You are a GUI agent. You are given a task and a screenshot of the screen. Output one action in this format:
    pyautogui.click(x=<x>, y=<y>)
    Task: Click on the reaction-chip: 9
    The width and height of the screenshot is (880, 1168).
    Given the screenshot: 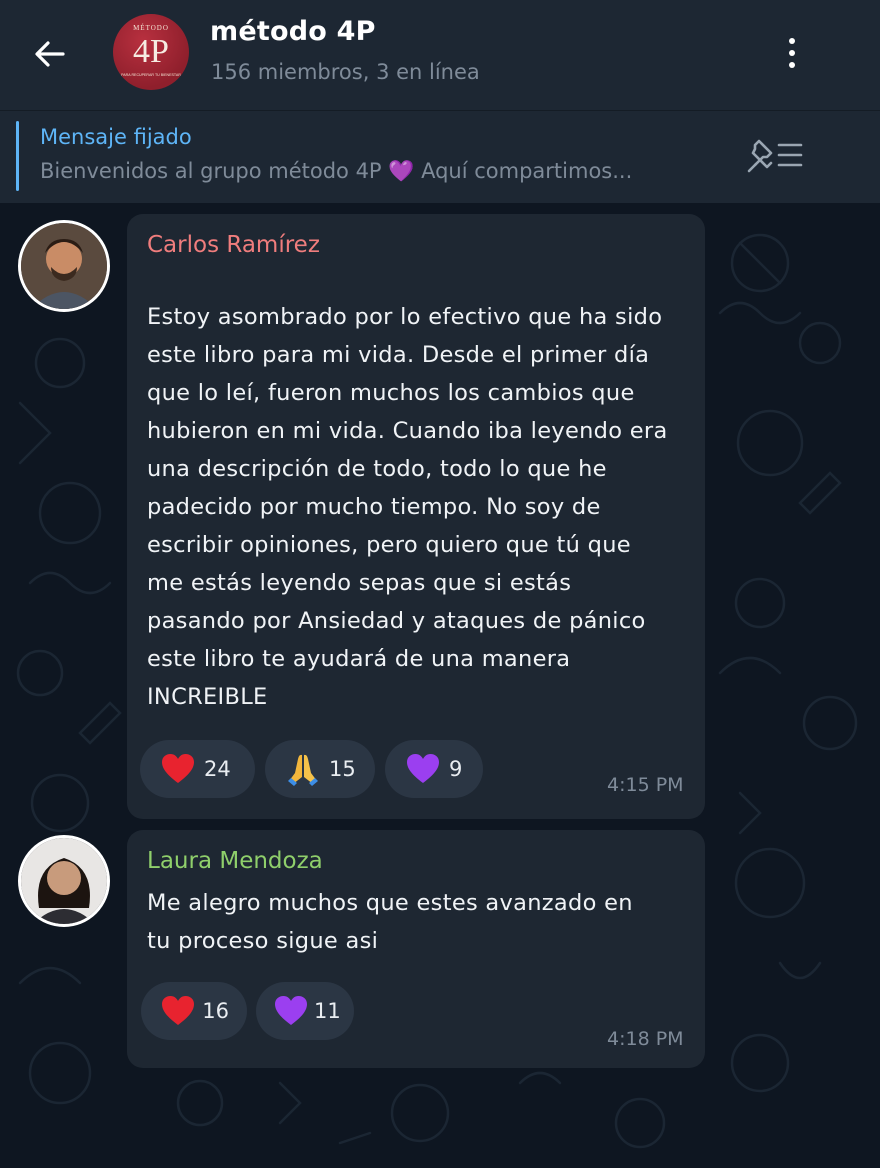 What is the action you would take?
    pyautogui.click(x=434, y=769)
    